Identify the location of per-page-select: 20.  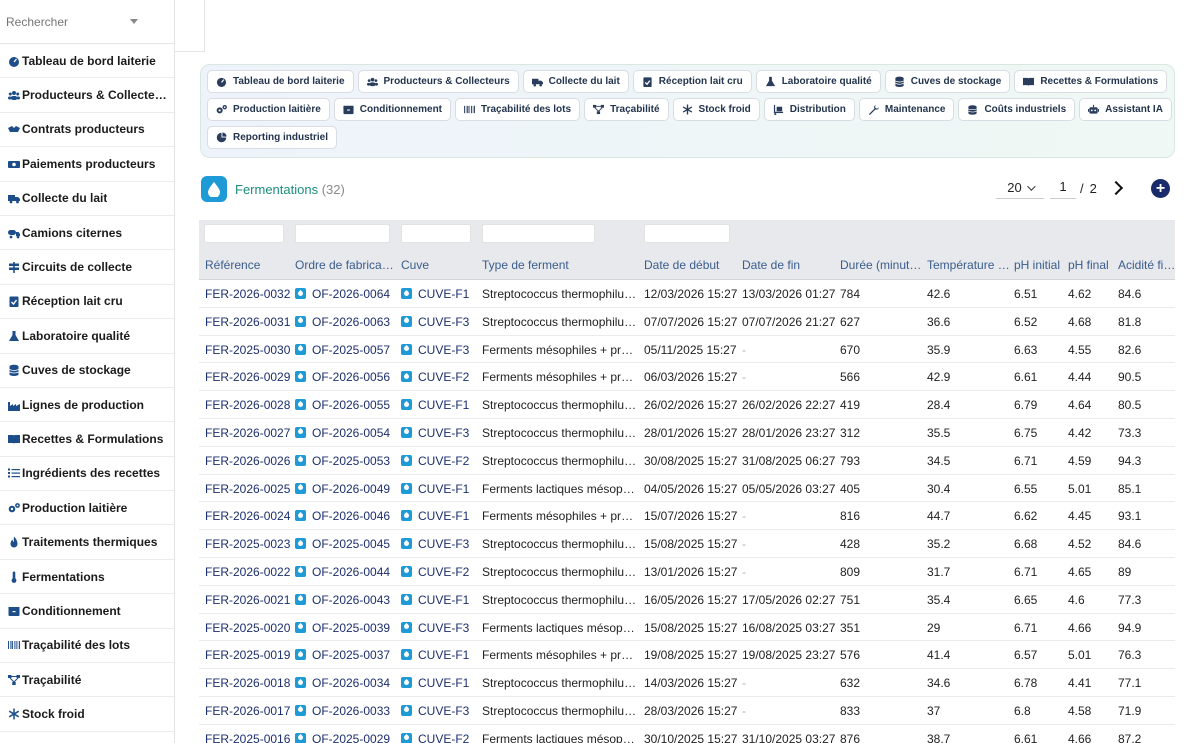
(1020, 188).